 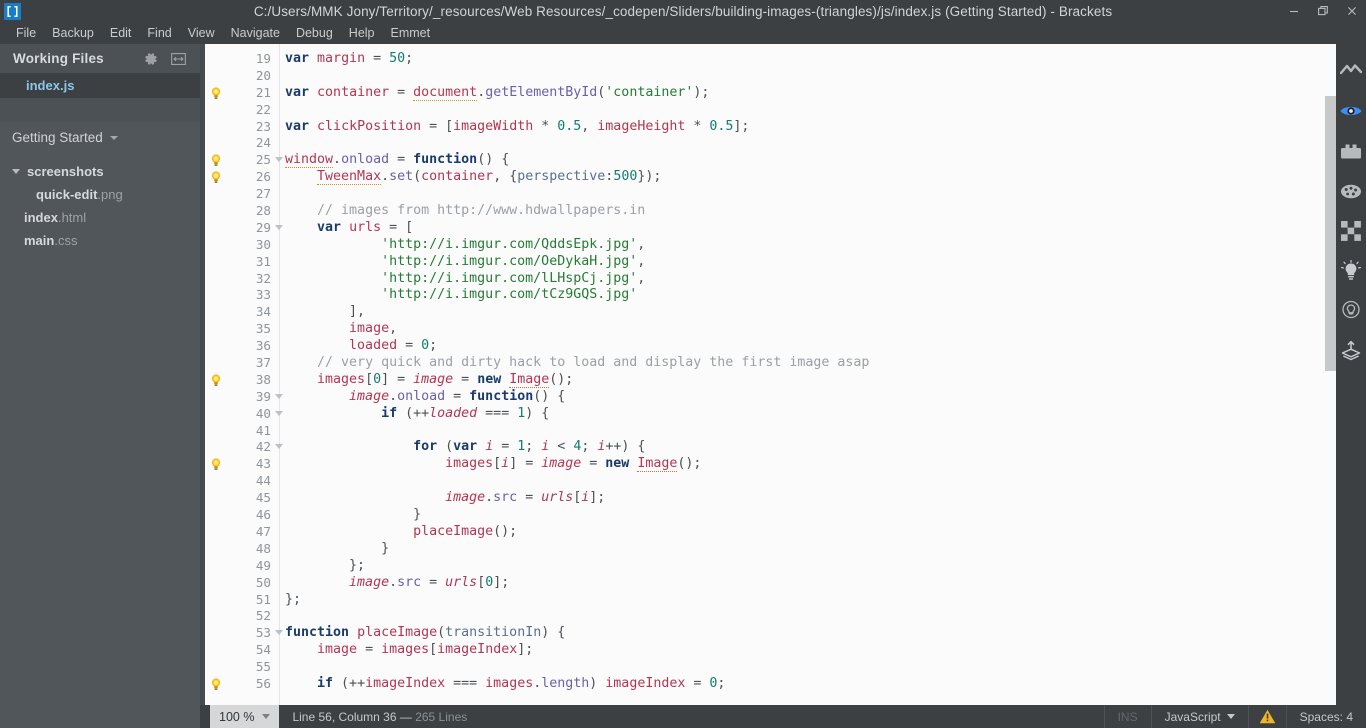 I want to click on code-line: 19 var margin = 50;, so click(x=771, y=59).